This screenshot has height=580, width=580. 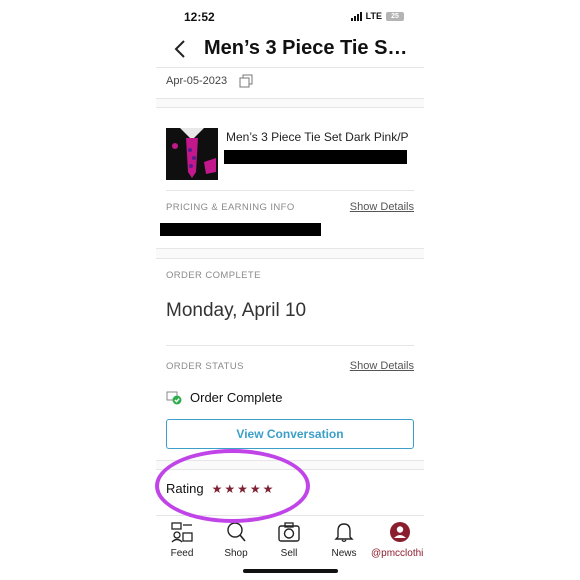 I want to click on battery-icon: 25, so click(x=395, y=16).